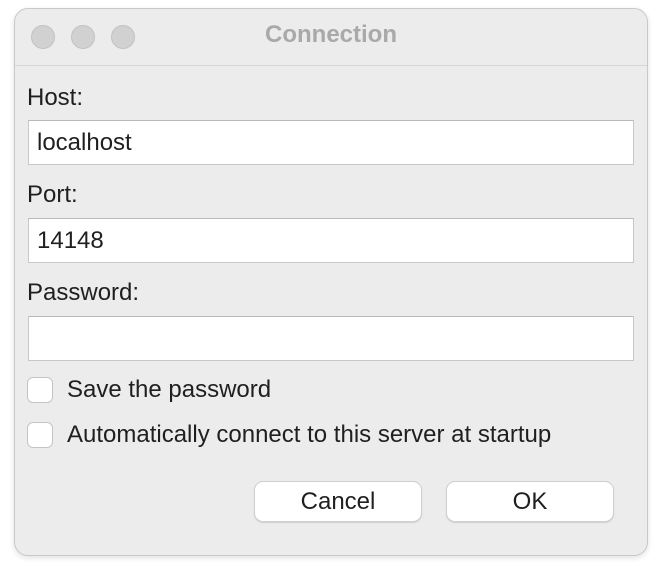  What do you see at coordinates (331, 338) in the screenshot?
I see `password-input` at bounding box center [331, 338].